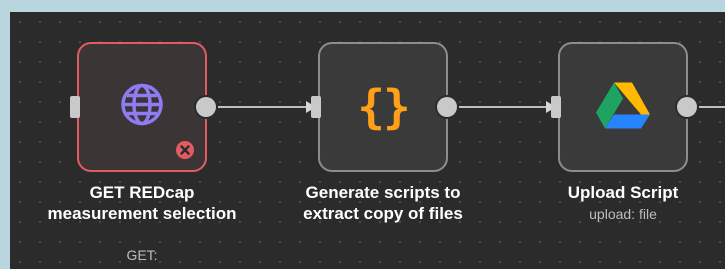 The height and width of the screenshot is (269, 725). Describe the element at coordinates (623, 192) in the screenshot. I see `node-title-line: Upload Script` at that location.